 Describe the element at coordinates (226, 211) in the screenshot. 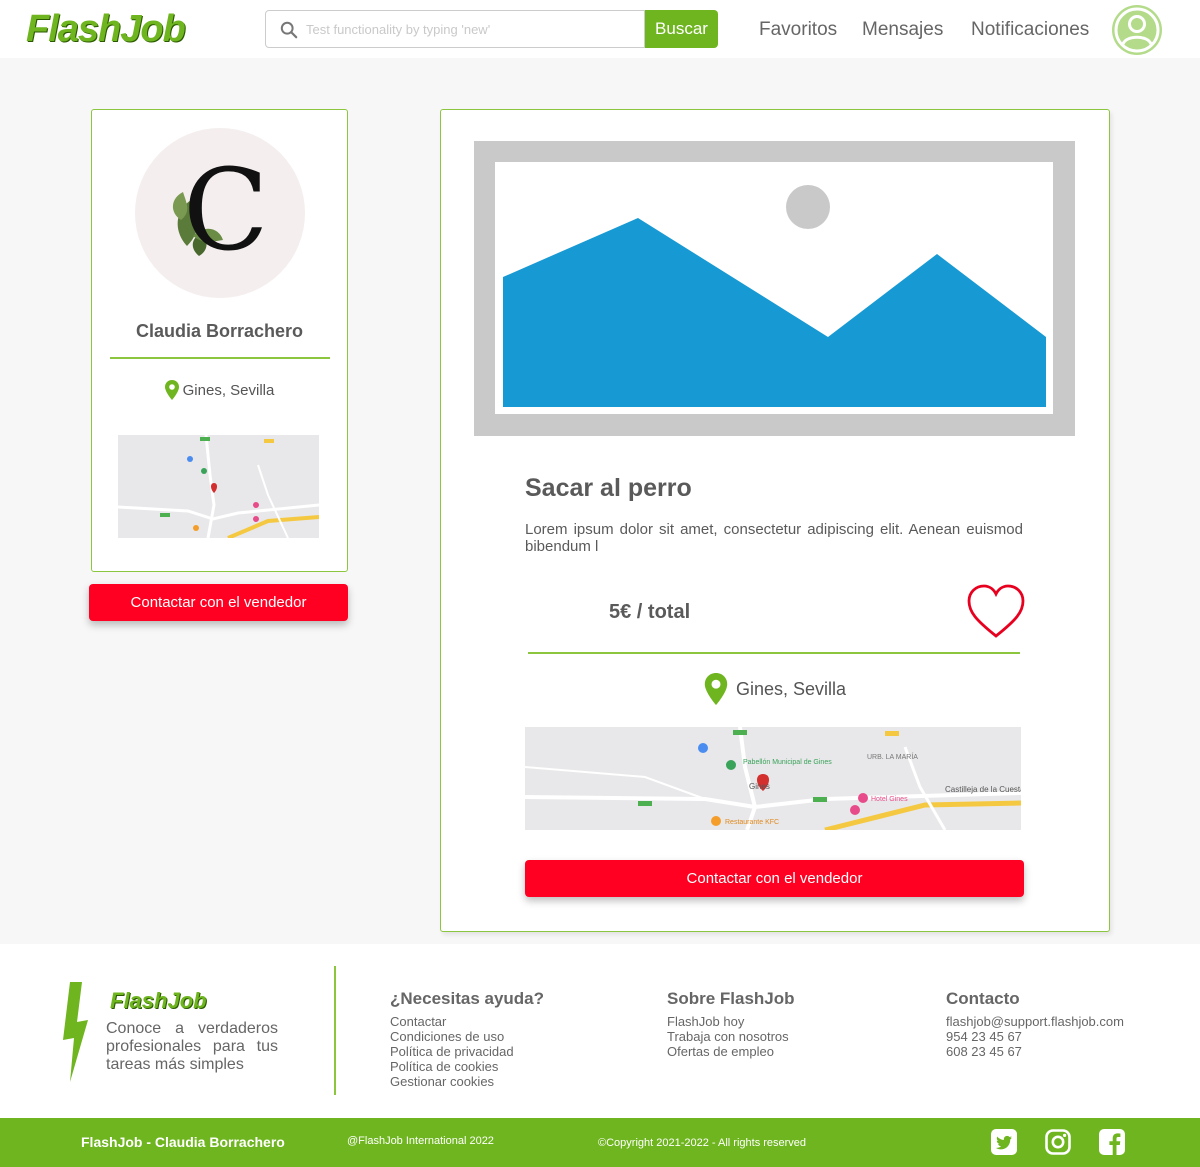

I see `avatar-letter: C` at that location.